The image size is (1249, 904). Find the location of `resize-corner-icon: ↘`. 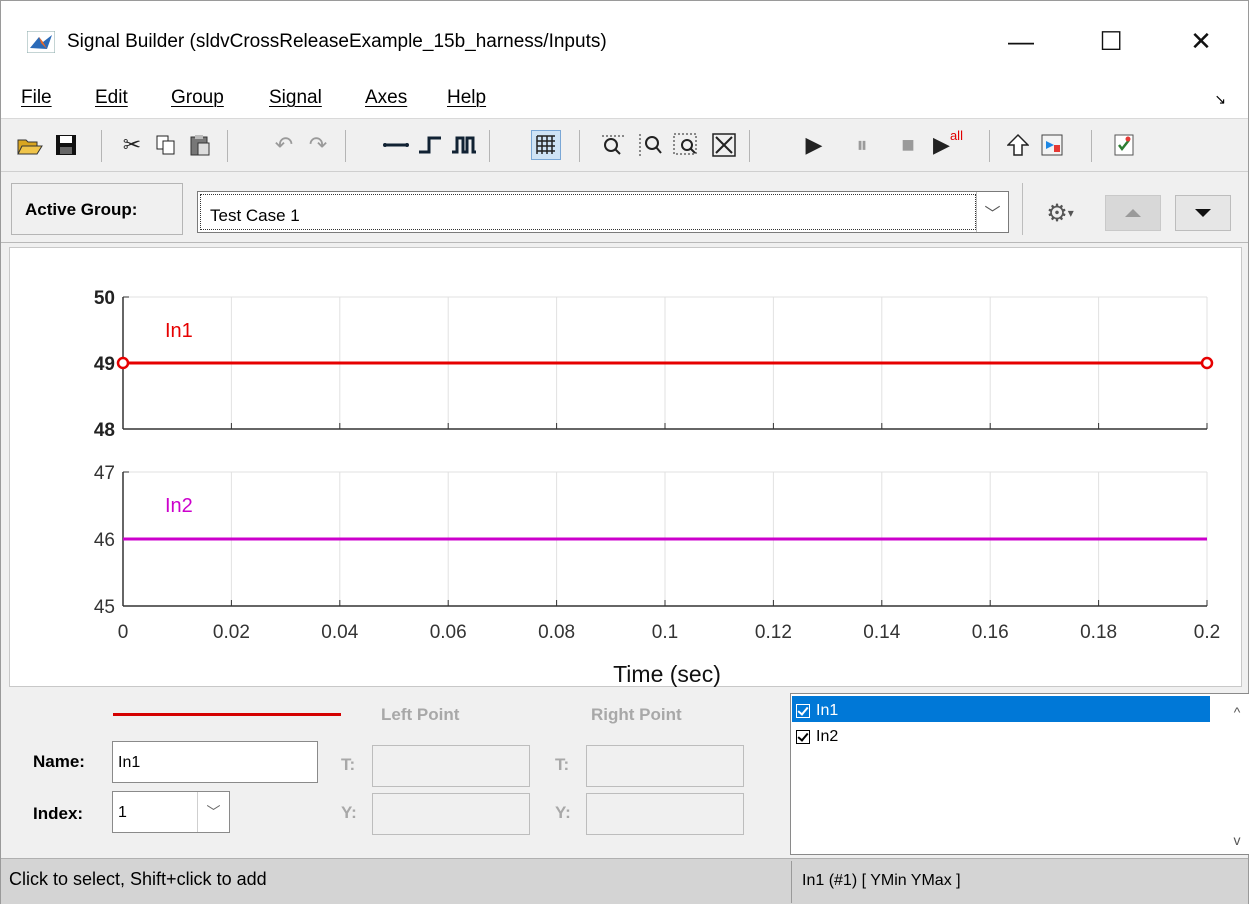

resize-corner-icon: ↘ is located at coordinates (1220, 99).